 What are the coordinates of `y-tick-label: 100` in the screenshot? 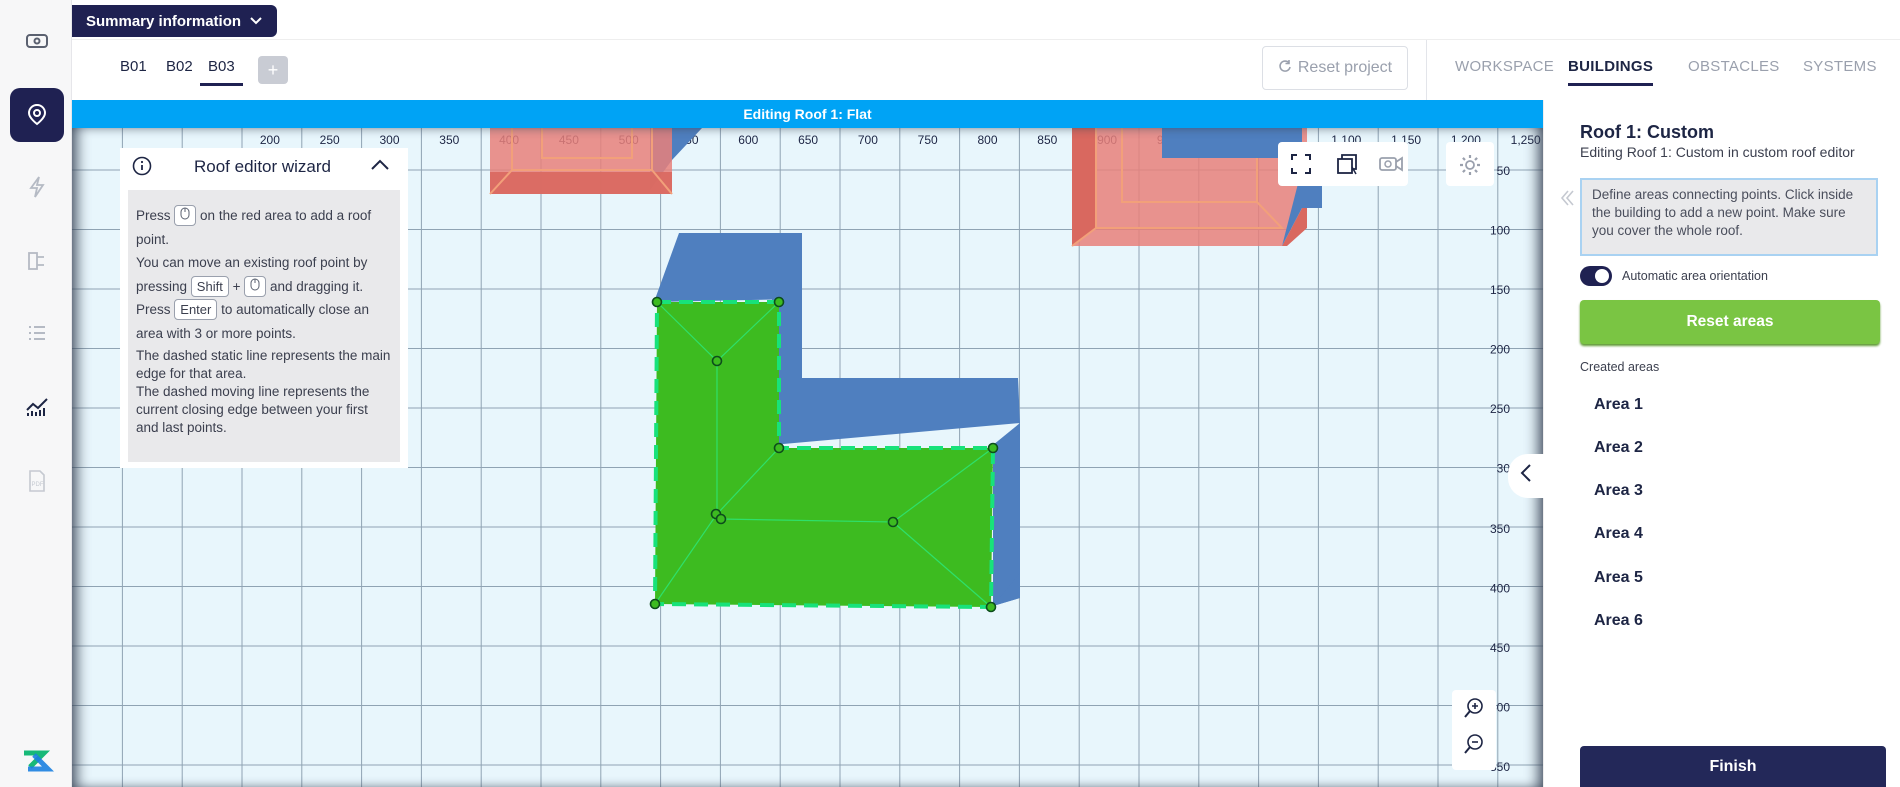 It's located at (1500, 231).